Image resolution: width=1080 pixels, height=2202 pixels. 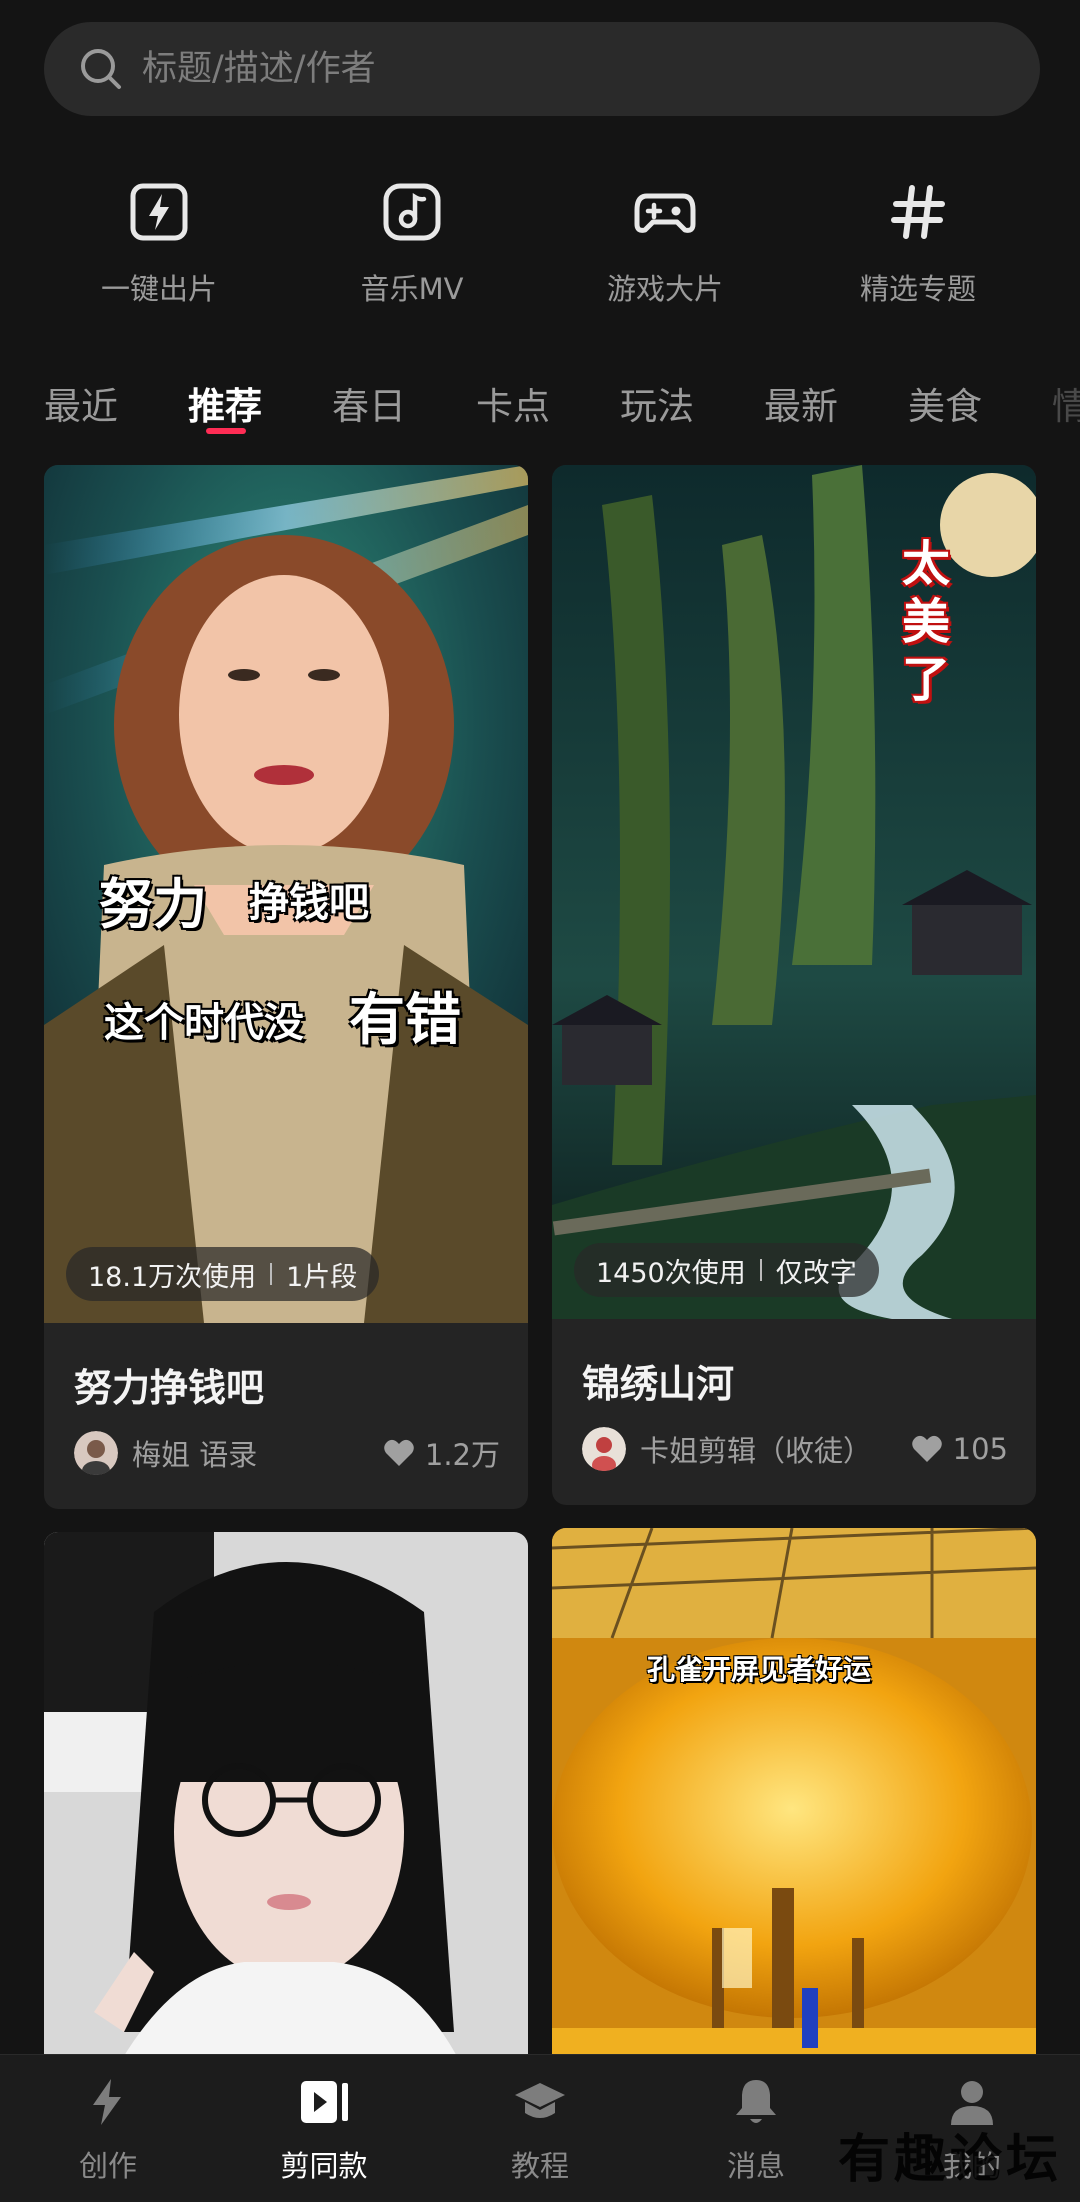 What do you see at coordinates (369, 403) in the screenshot?
I see `tab-spring: 春日` at bounding box center [369, 403].